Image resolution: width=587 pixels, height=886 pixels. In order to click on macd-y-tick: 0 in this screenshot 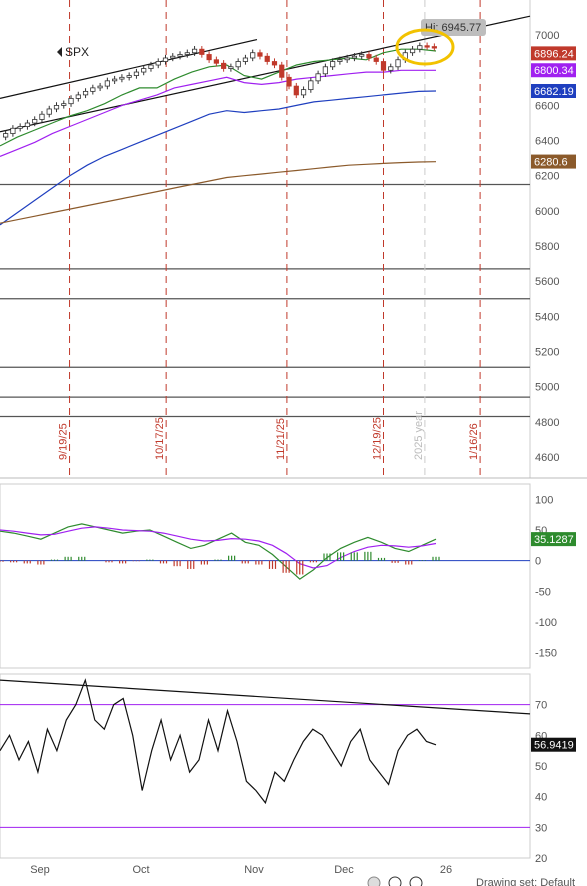, I will do `click(538, 562)`.